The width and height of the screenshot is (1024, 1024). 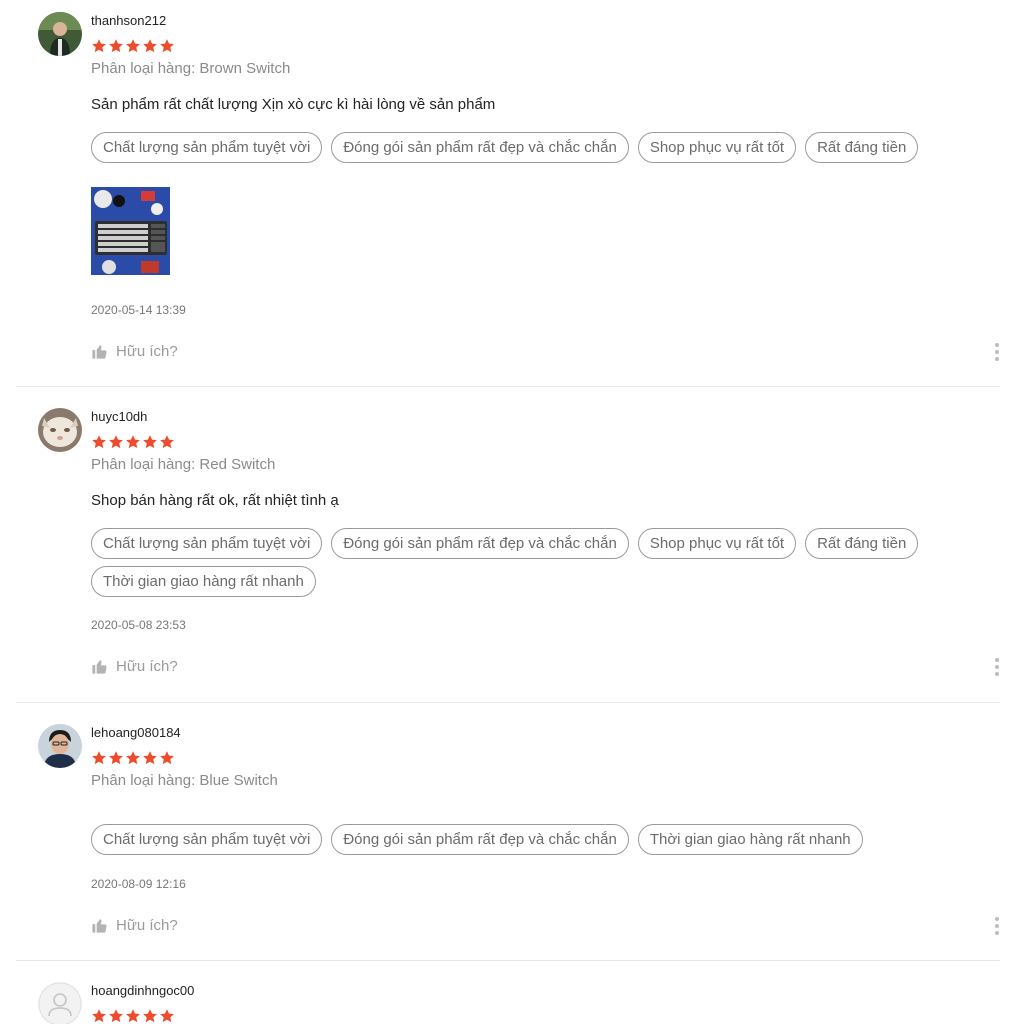 What do you see at coordinates (138, 625) in the screenshot?
I see `review-timestamp: 2020-05-08 23:53` at bounding box center [138, 625].